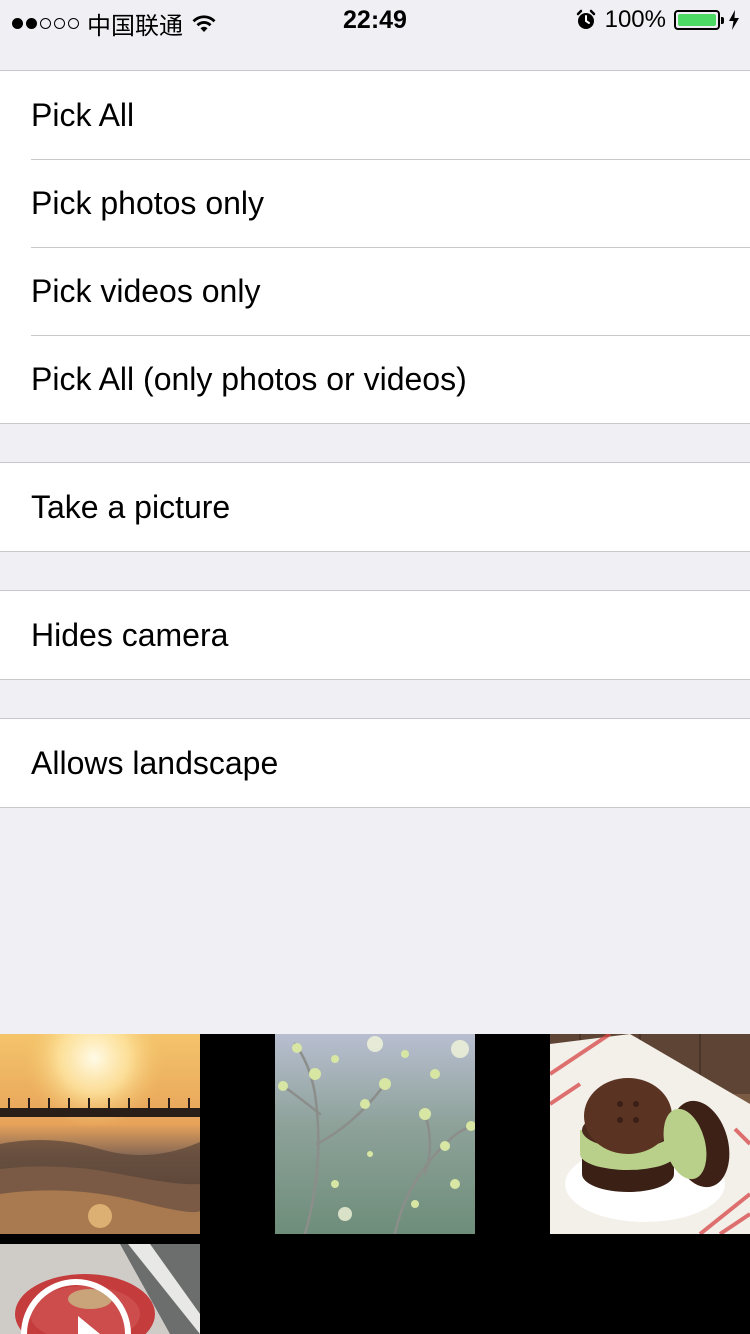 The image size is (750, 1334). What do you see at coordinates (375, 203) in the screenshot?
I see `row-pick-photos-only: Pick photos only` at bounding box center [375, 203].